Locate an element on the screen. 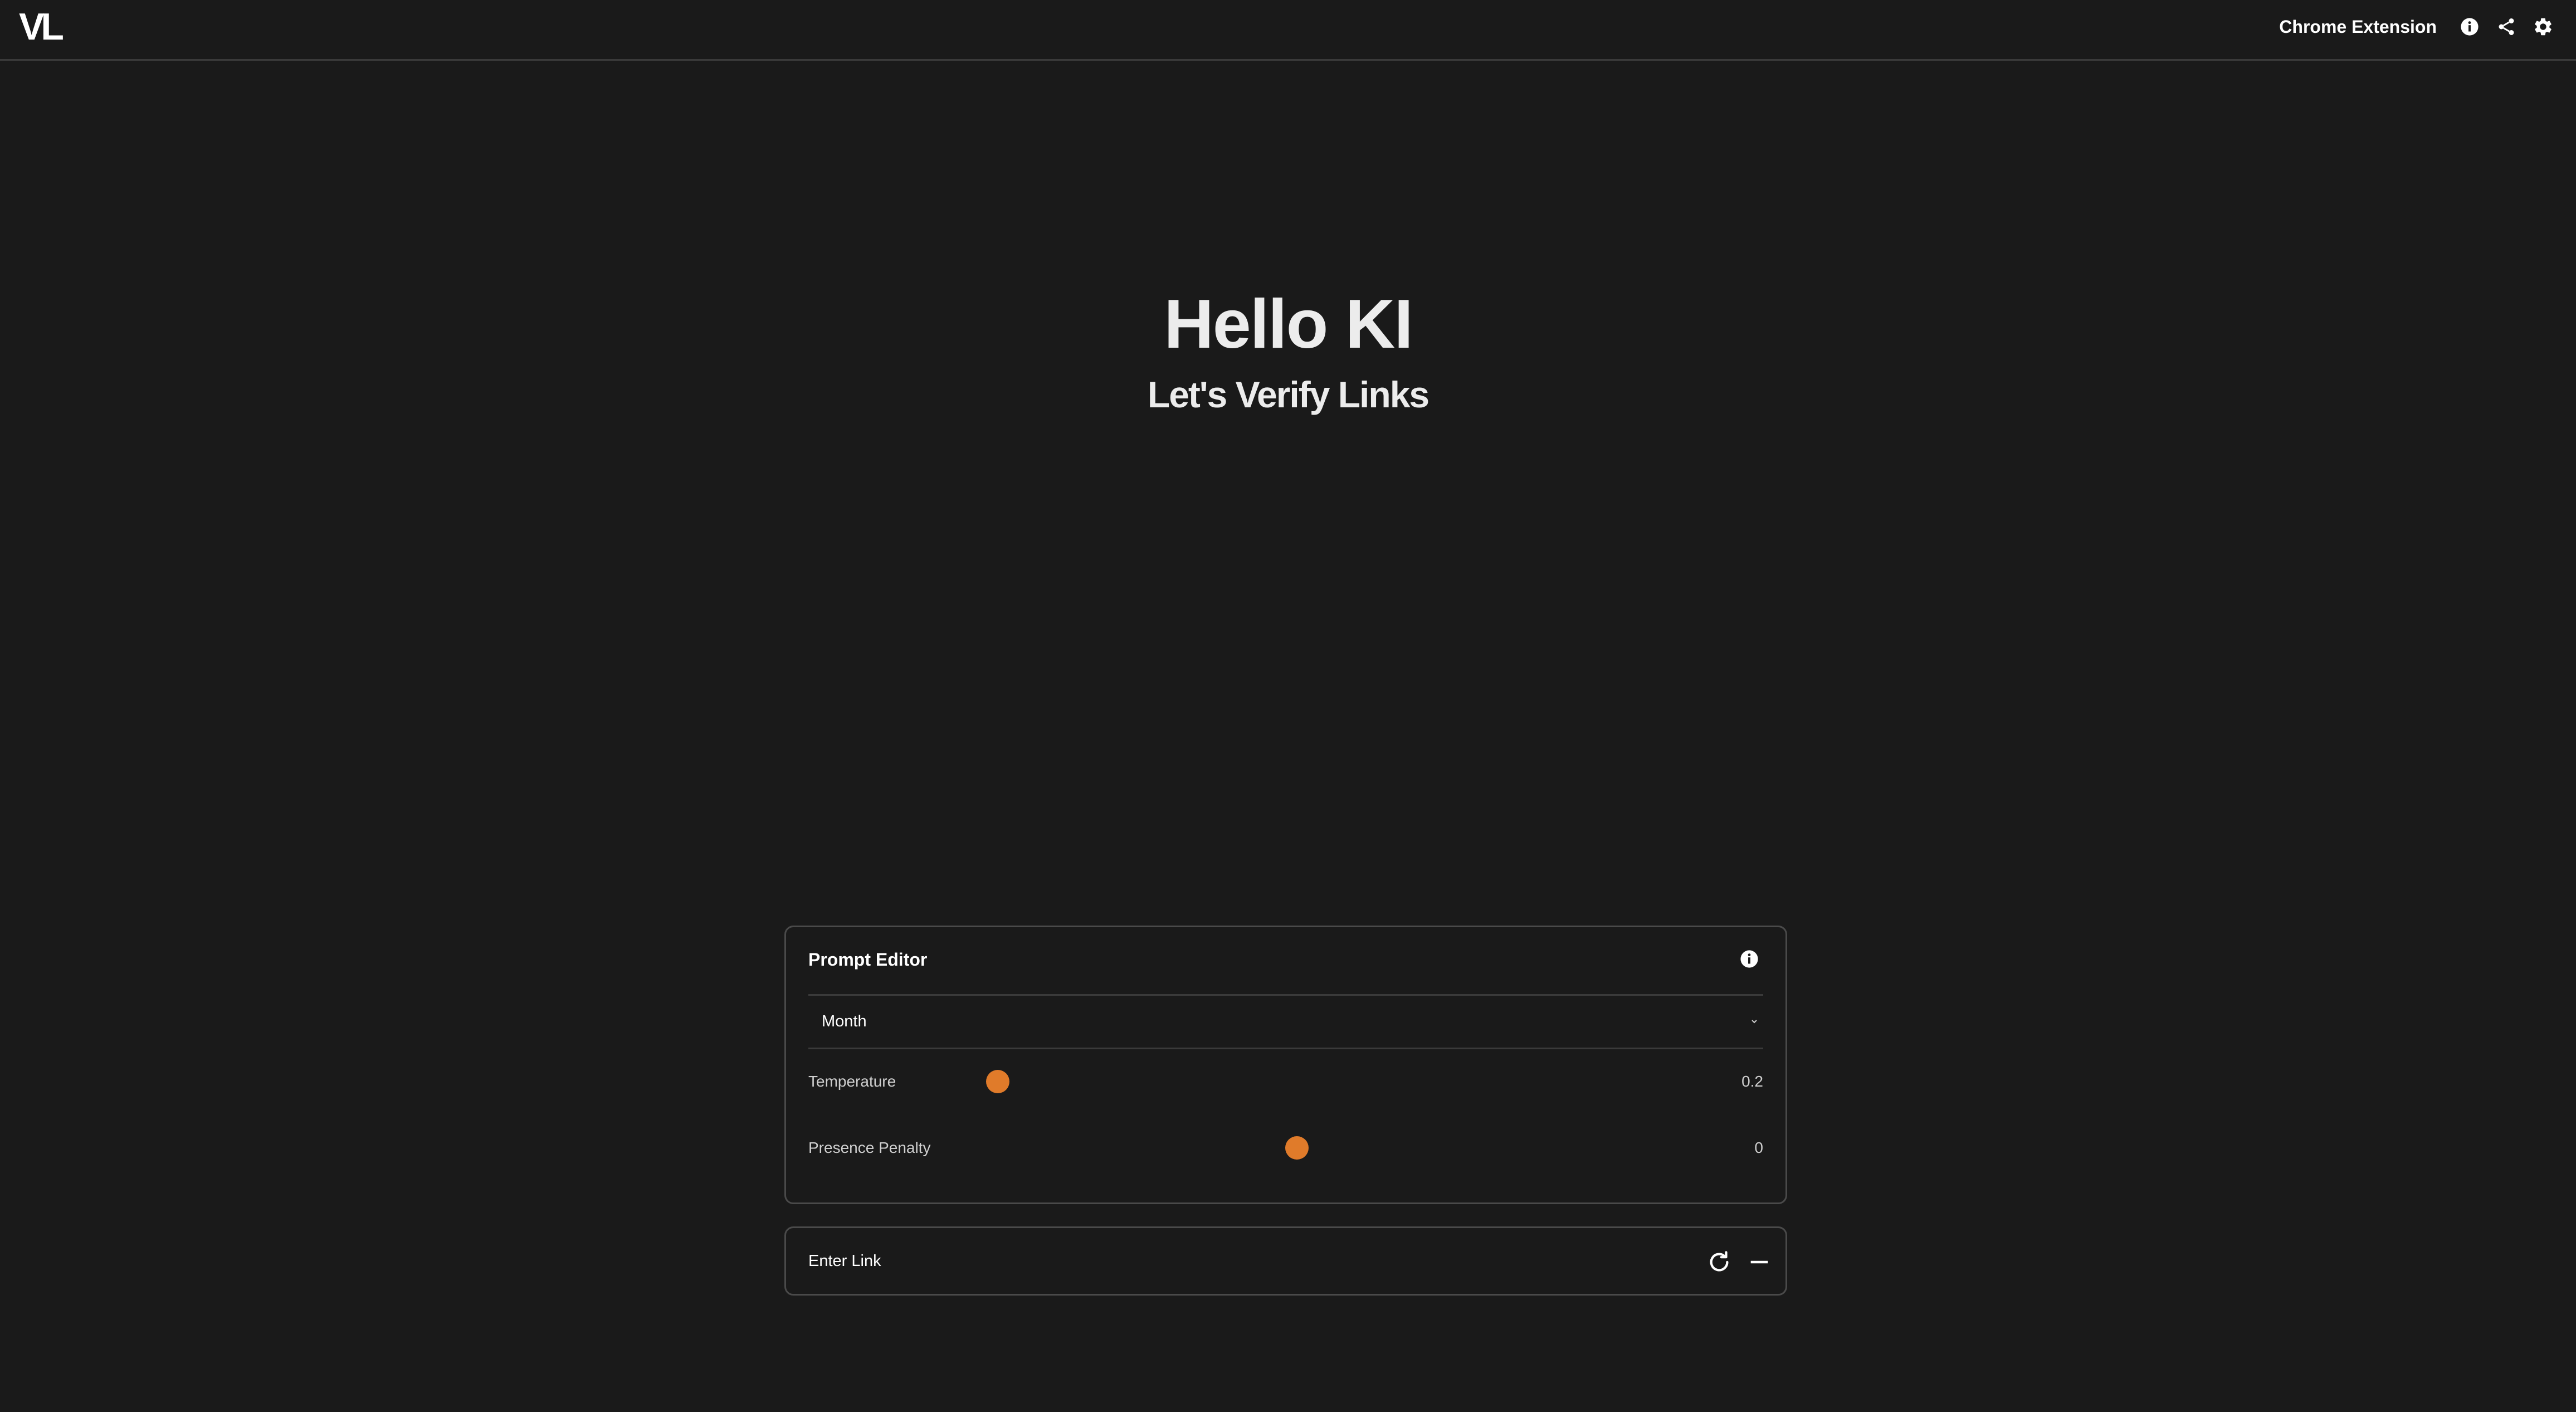 This screenshot has width=2576, height=1412. temperature-label: Temperature is located at coordinates (852, 1081).